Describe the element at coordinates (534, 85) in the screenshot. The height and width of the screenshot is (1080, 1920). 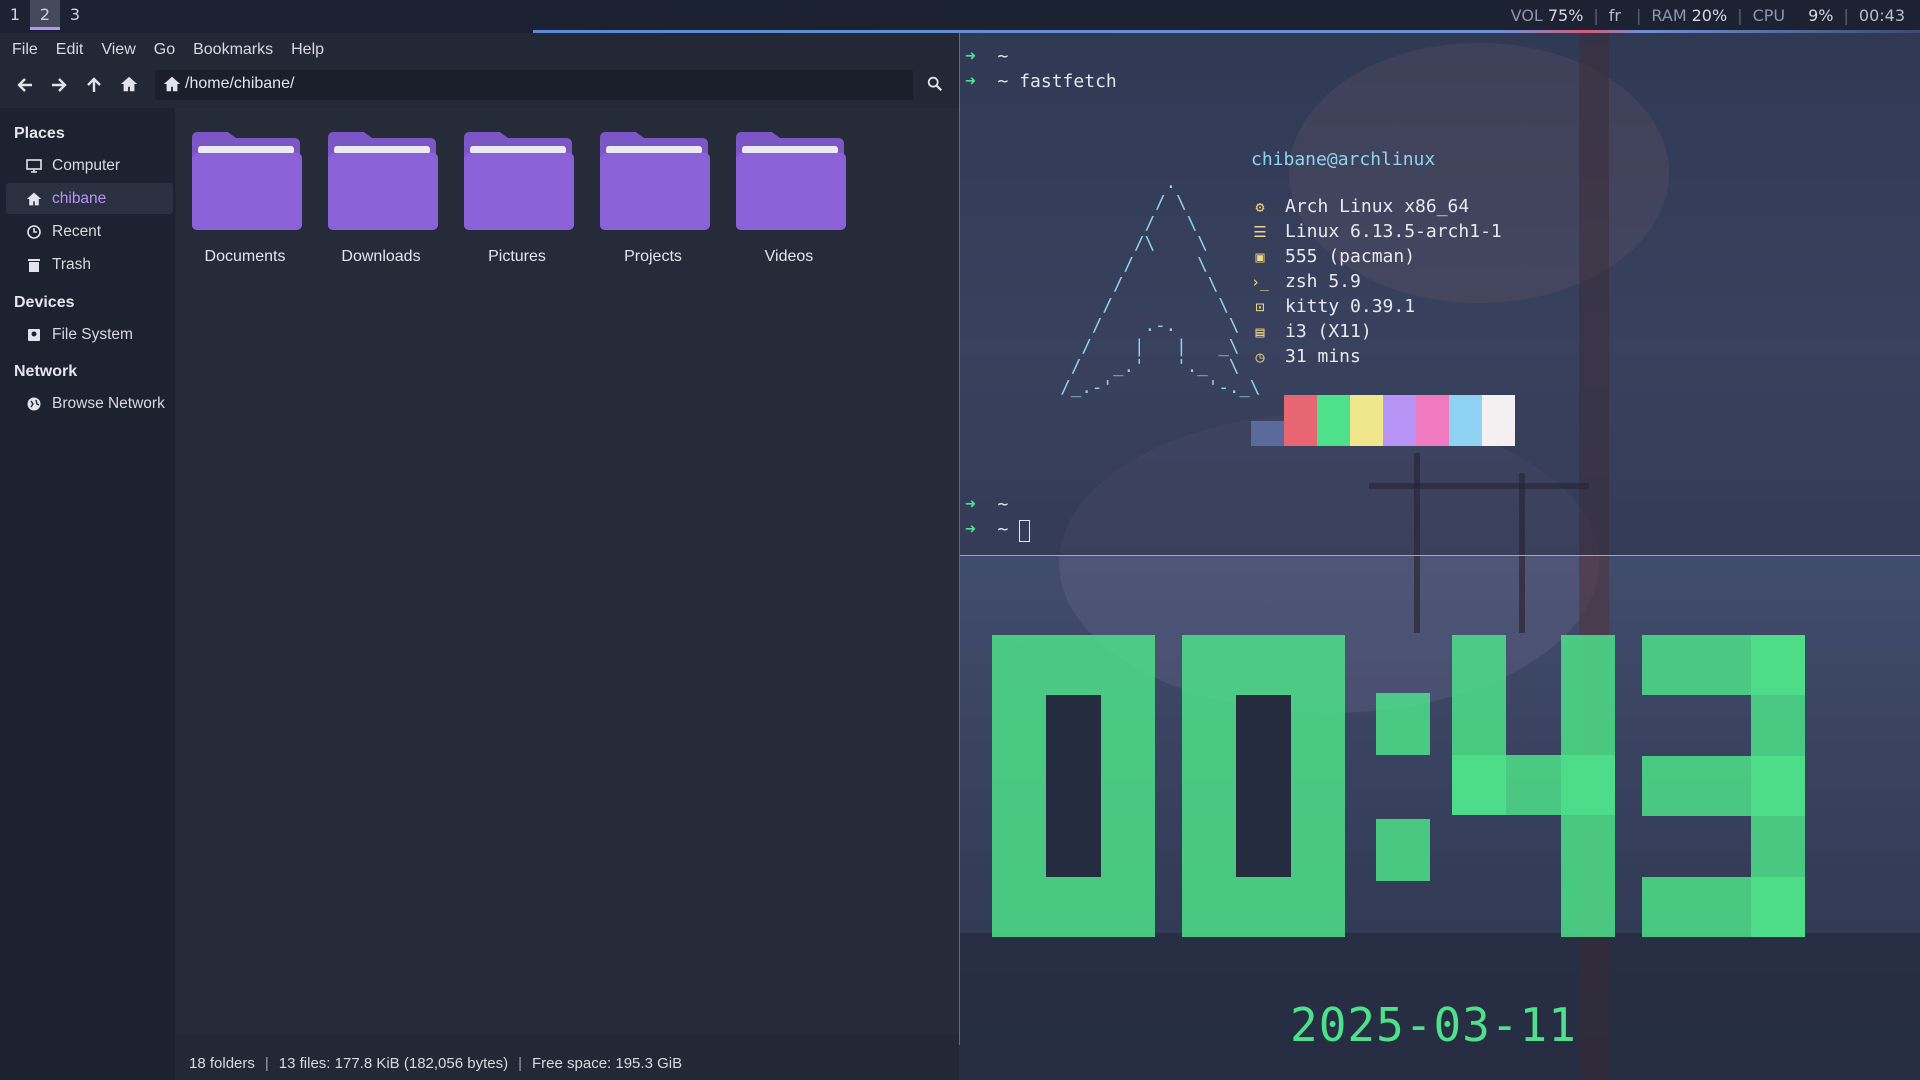
I see `location-bar: /home/chibane/` at that location.